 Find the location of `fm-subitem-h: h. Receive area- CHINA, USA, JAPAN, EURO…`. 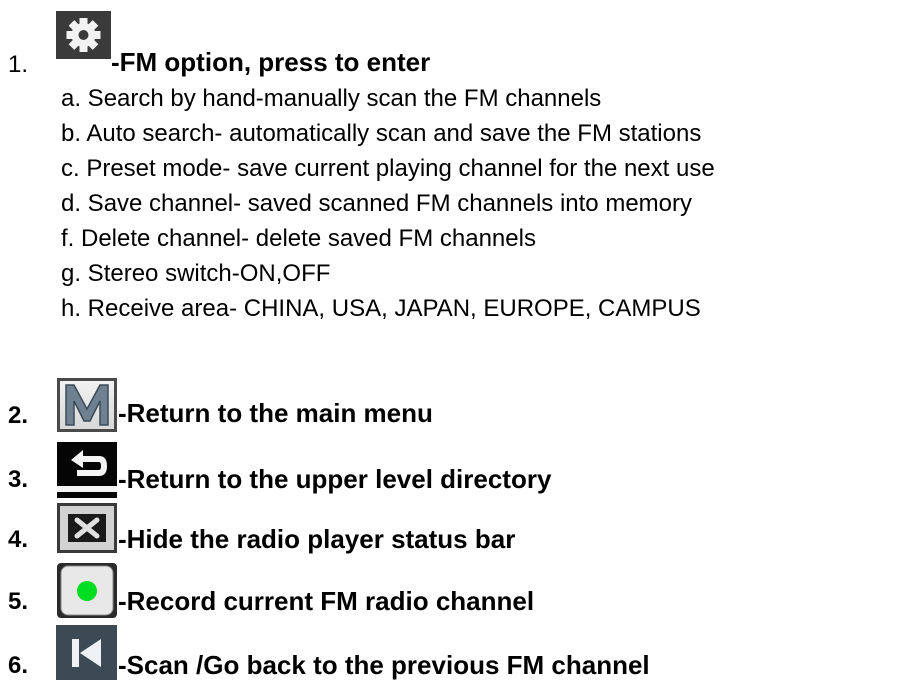

fm-subitem-h: h. Receive area- CHINA, USA, JAPAN, EURO… is located at coordinates (381, 308).